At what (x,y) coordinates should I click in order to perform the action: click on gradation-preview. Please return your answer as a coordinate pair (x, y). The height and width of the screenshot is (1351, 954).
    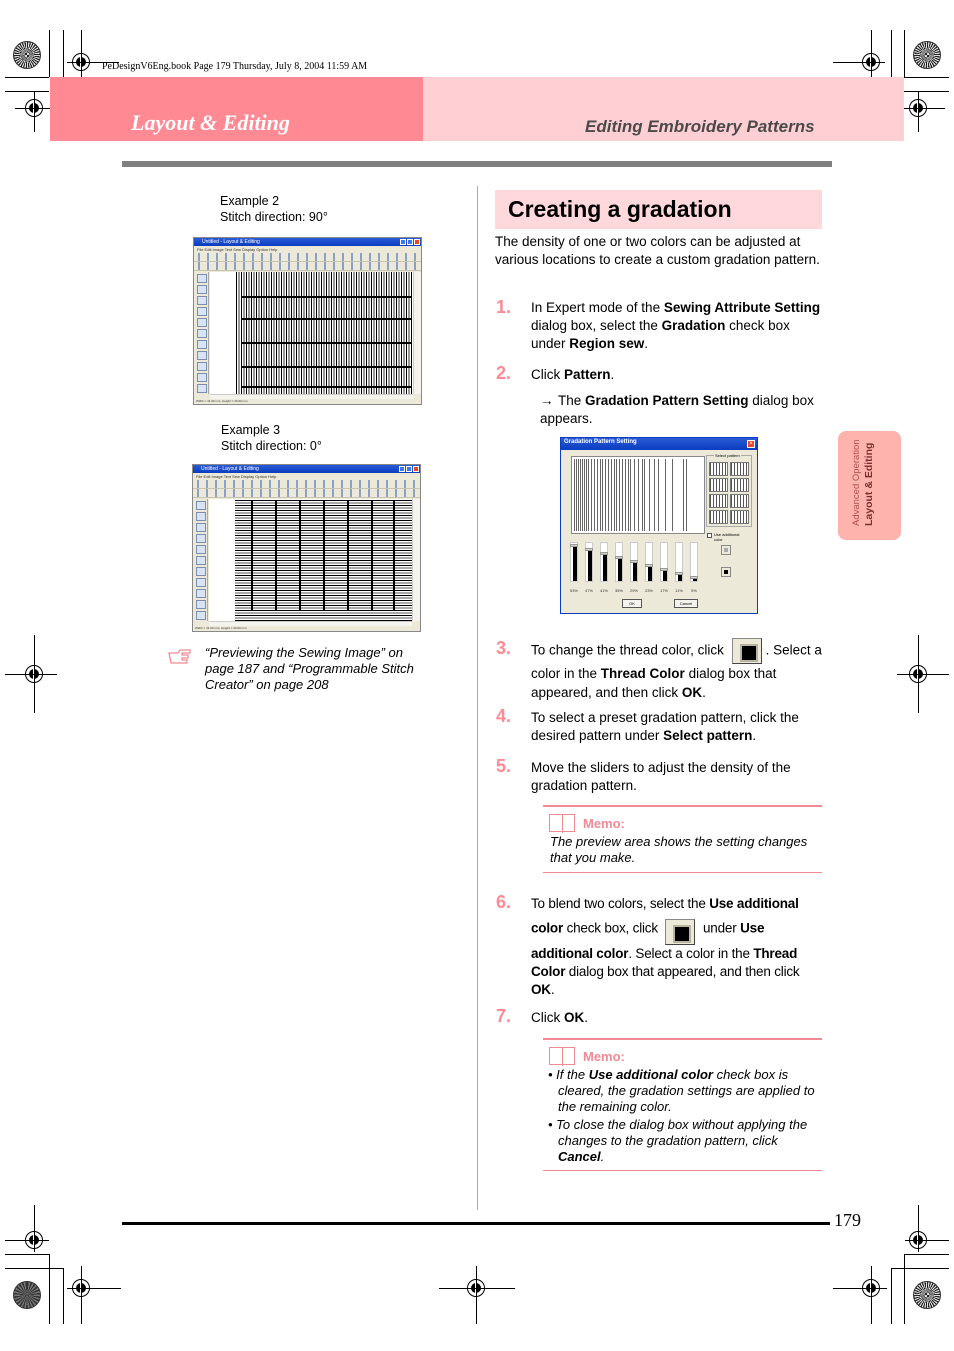
    Looking at the image, I should click on (638, 495).